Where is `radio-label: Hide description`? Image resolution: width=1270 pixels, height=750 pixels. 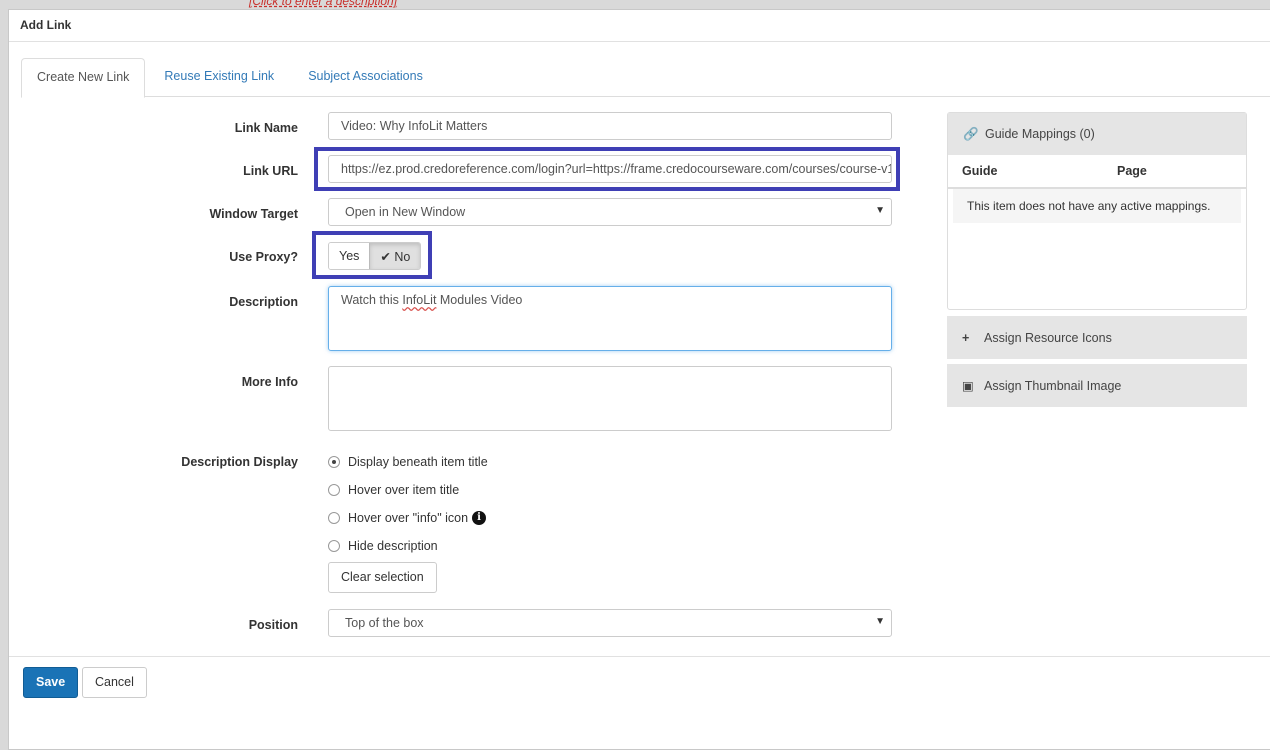 radio-label: Hide description is located at coordinates (393, 546).